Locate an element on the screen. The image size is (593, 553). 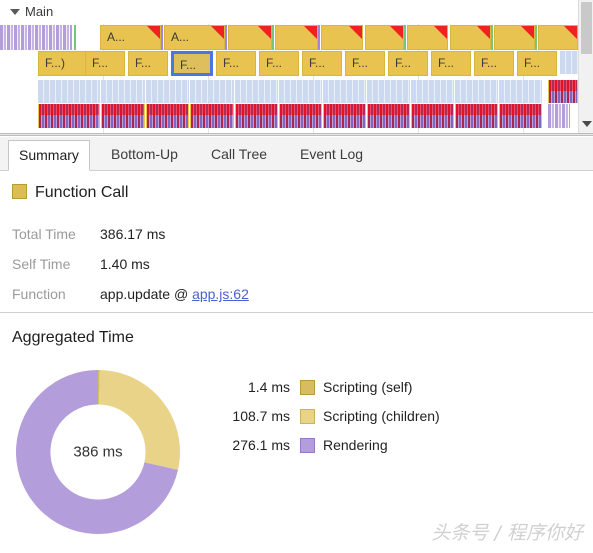
tab-event-log: Event Log is located at coordinates (331, 155).